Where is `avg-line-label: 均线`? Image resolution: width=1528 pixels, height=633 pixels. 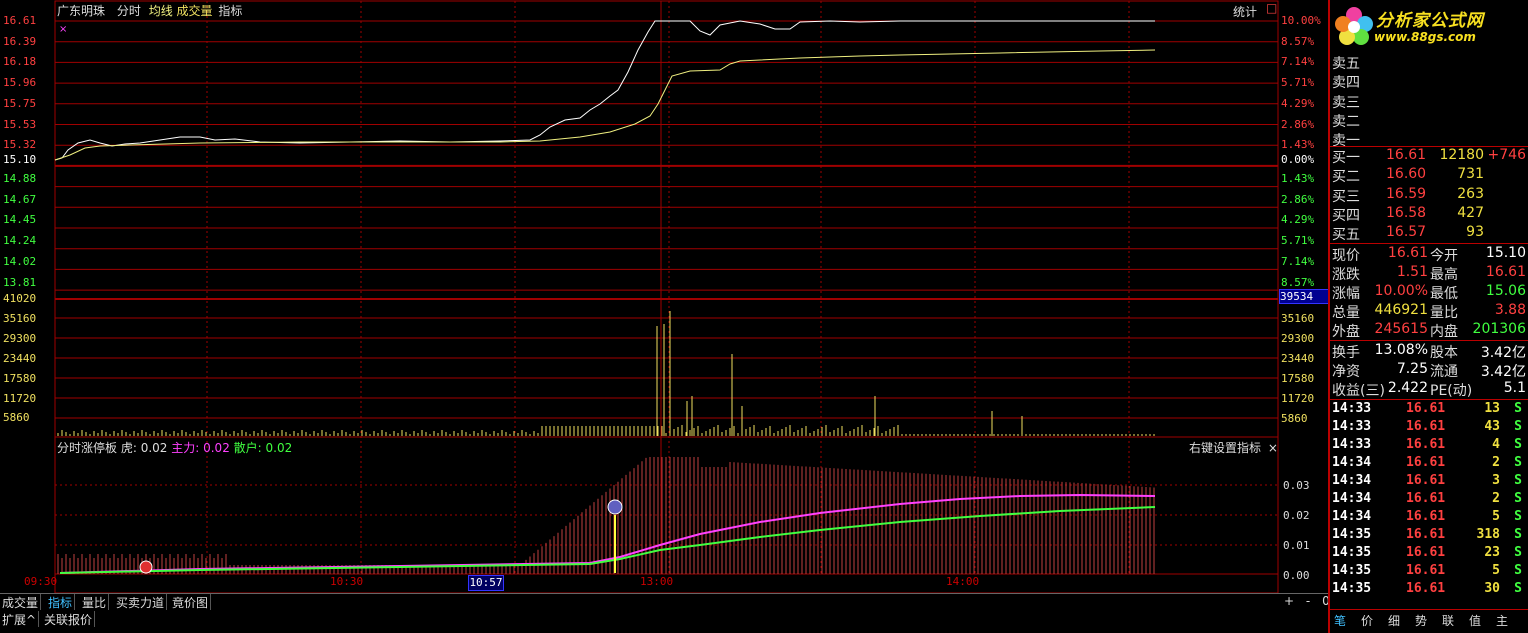
avg-line-label: 均线 is located at coordinates (161, 11).